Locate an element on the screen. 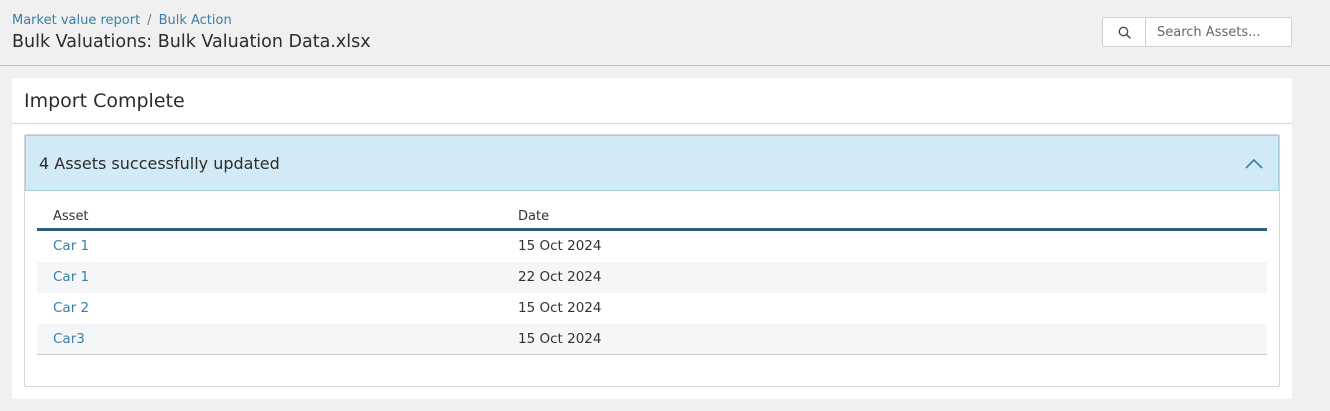  breadcrumb-bulk-action: Bulk Action is located at coordinates (195, 20).